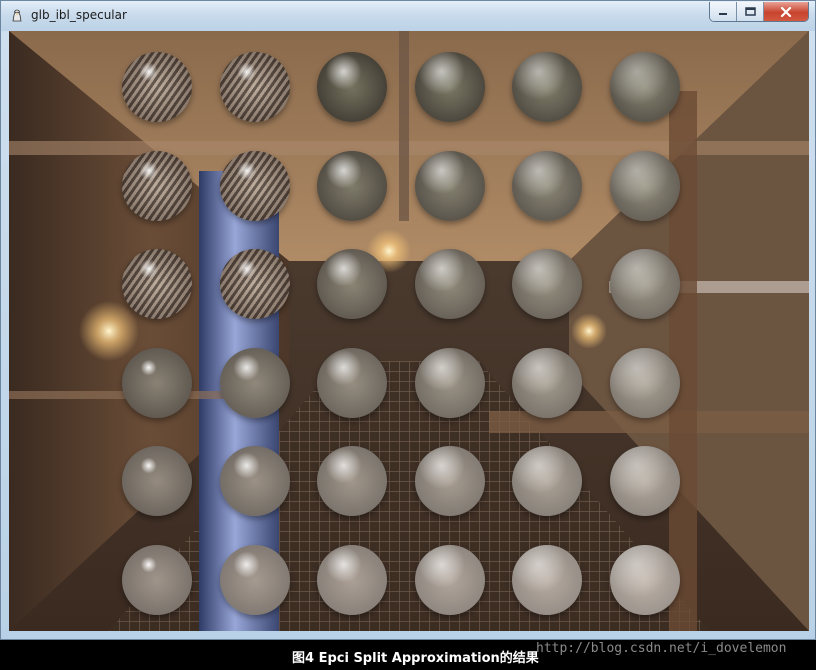  Describe the element at coordinates (79, 15) in the screenshot. I see `window-title: glb_ibl_specular` at that location.